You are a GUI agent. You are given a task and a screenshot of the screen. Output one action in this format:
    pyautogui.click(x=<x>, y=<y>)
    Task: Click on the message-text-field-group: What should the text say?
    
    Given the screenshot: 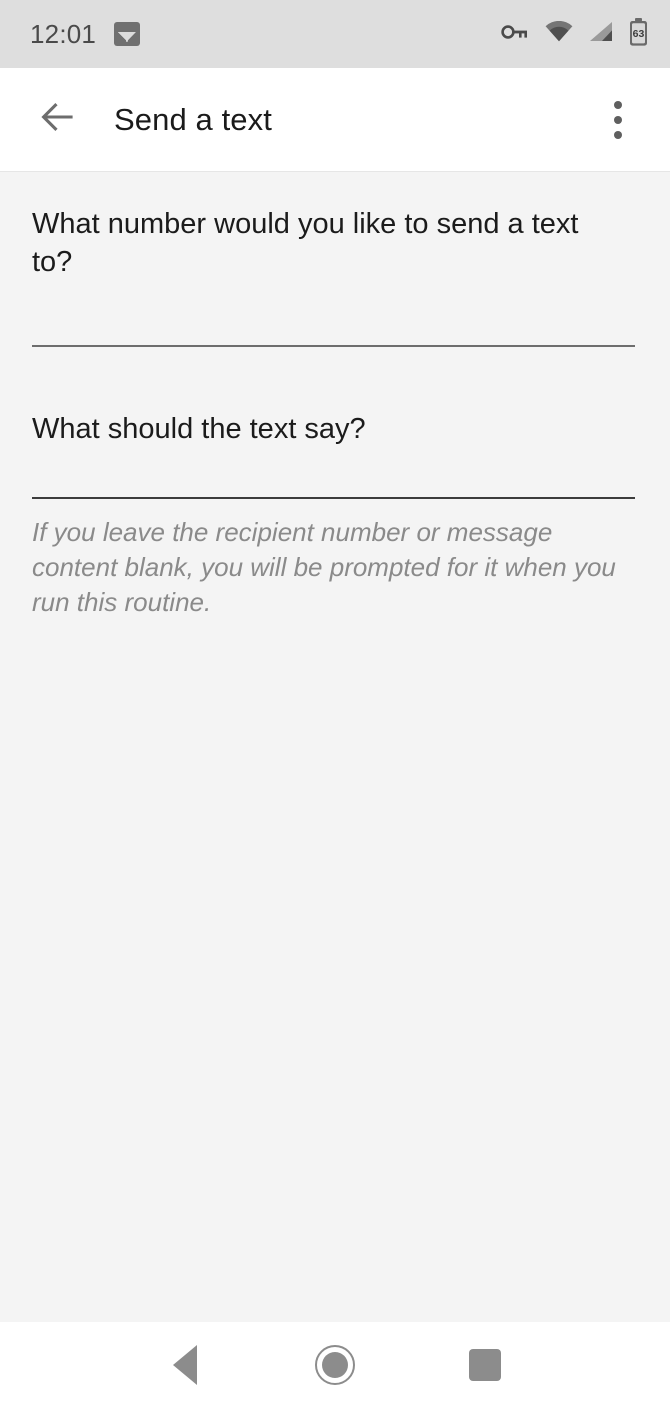 What is the action you would take?
    pyautogui.click(x=335, y=423)
    